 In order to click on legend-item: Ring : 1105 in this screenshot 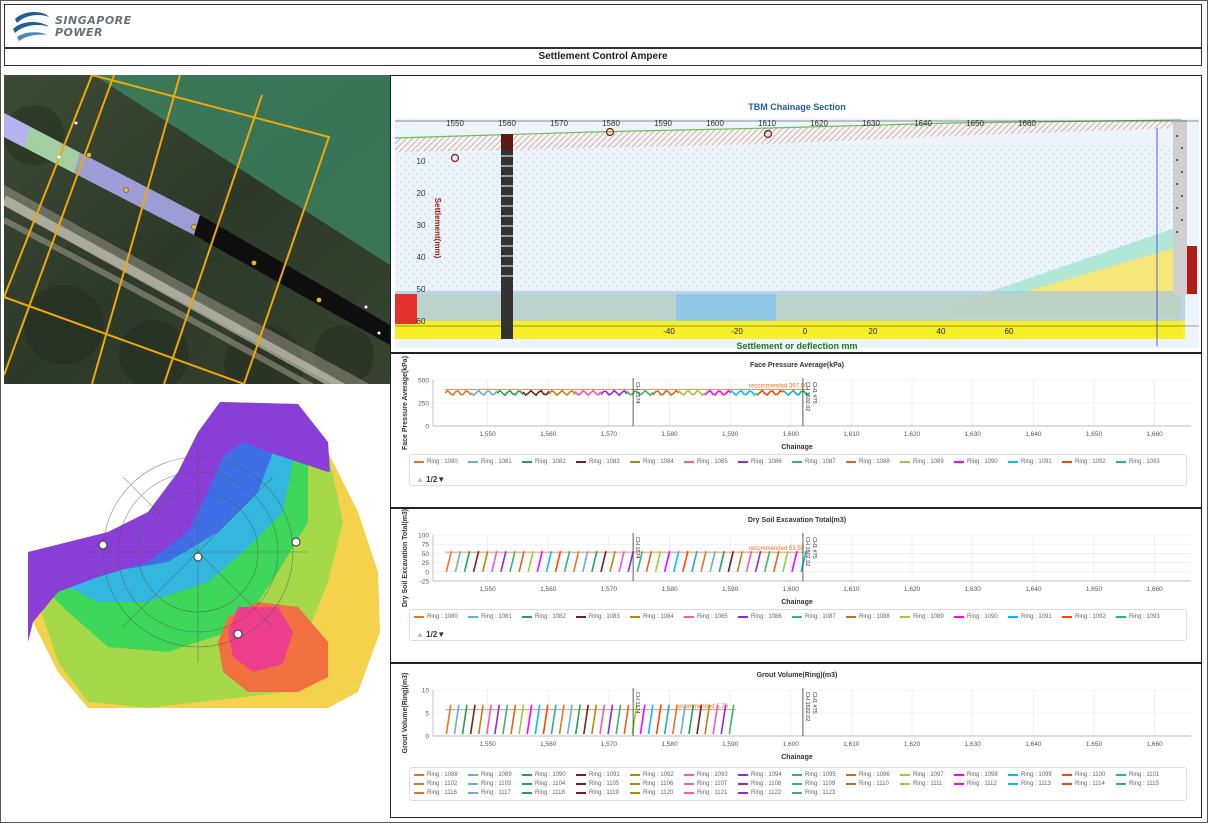, I will do `click(603, 783)`.